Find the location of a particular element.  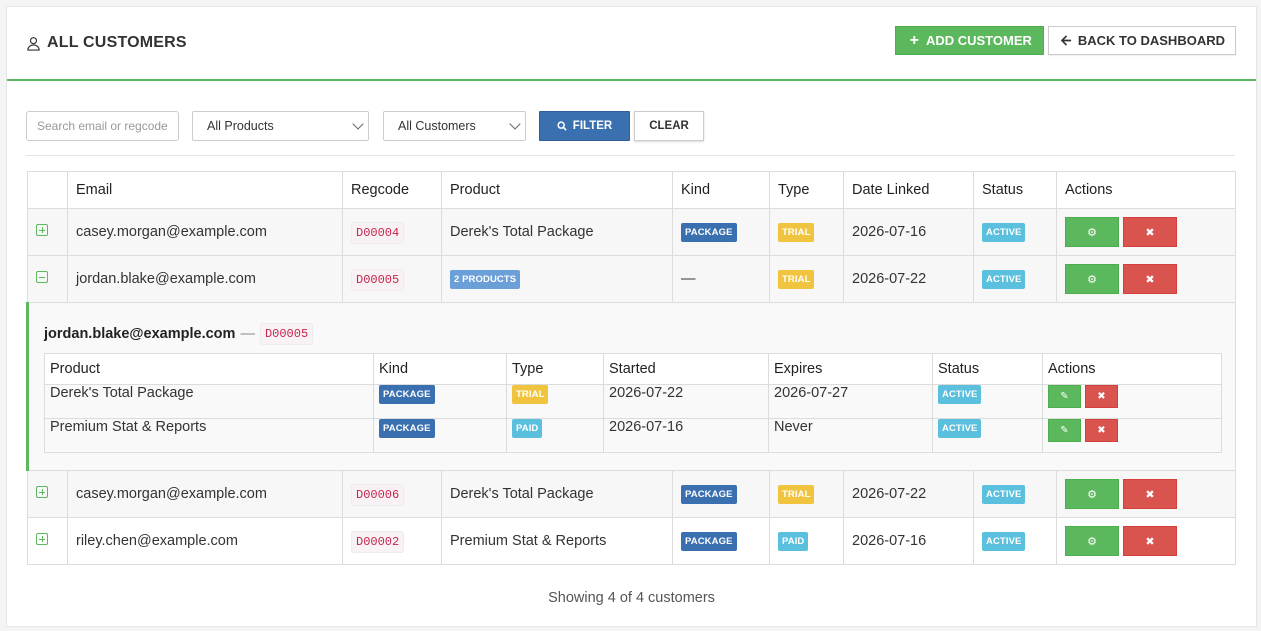

kind-cell: — is located at coordinates (721, 279).